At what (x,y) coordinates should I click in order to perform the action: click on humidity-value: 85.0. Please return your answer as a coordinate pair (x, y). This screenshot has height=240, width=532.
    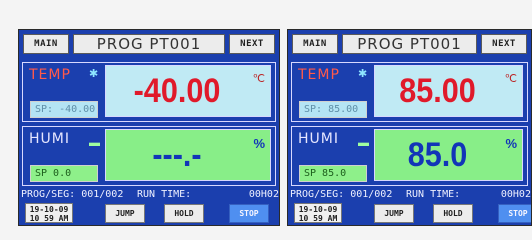
    Looking at the image, I should click on (437, 154).